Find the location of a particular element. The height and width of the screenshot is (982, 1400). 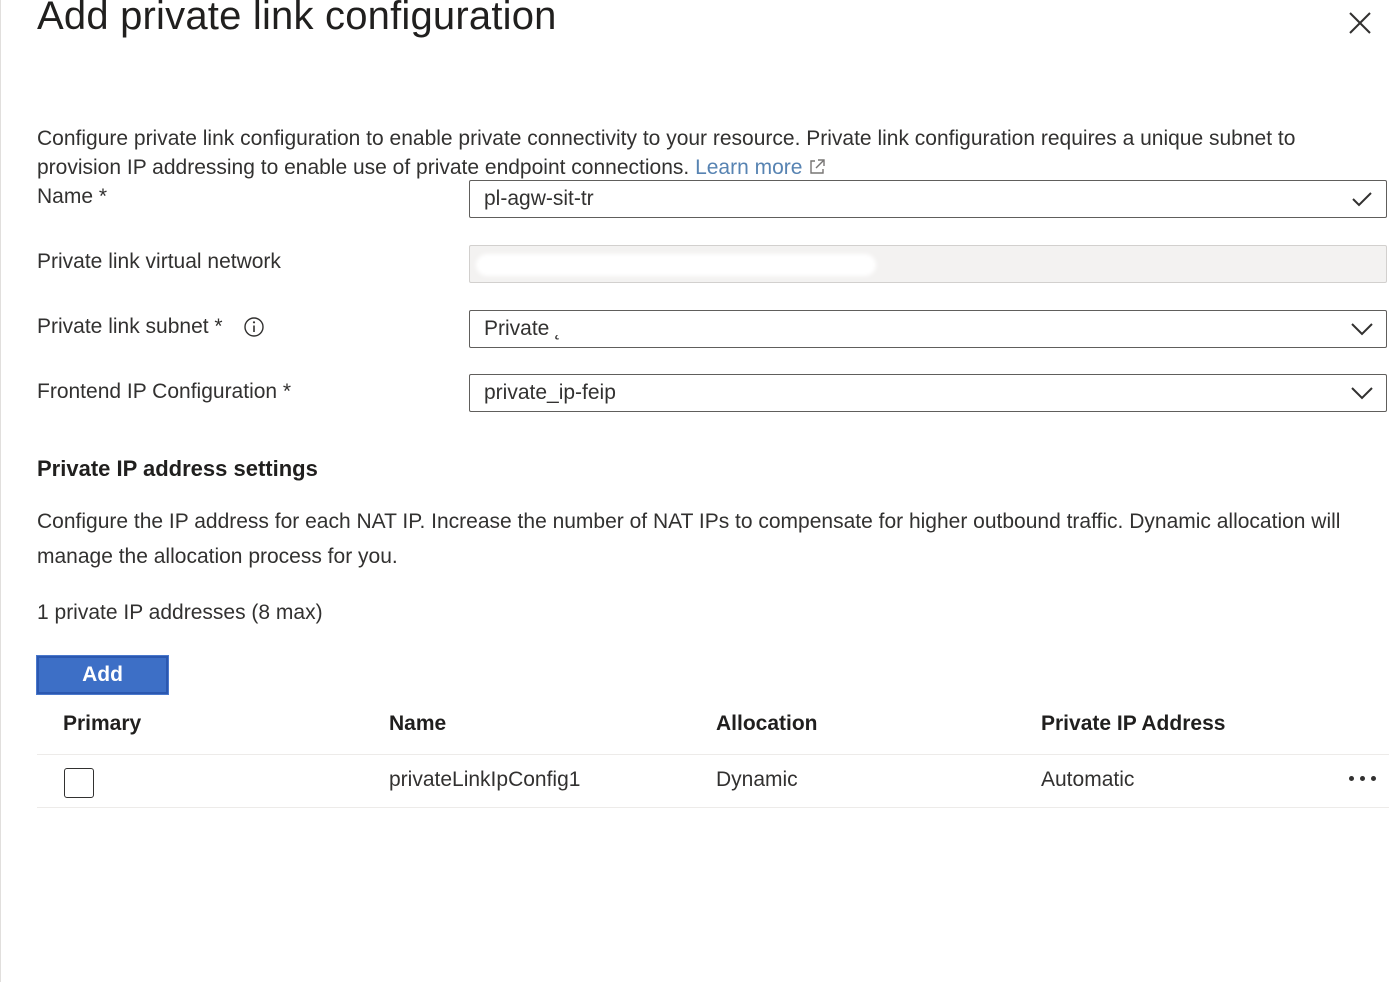

close-icon is located at coordinates (1360, 23).